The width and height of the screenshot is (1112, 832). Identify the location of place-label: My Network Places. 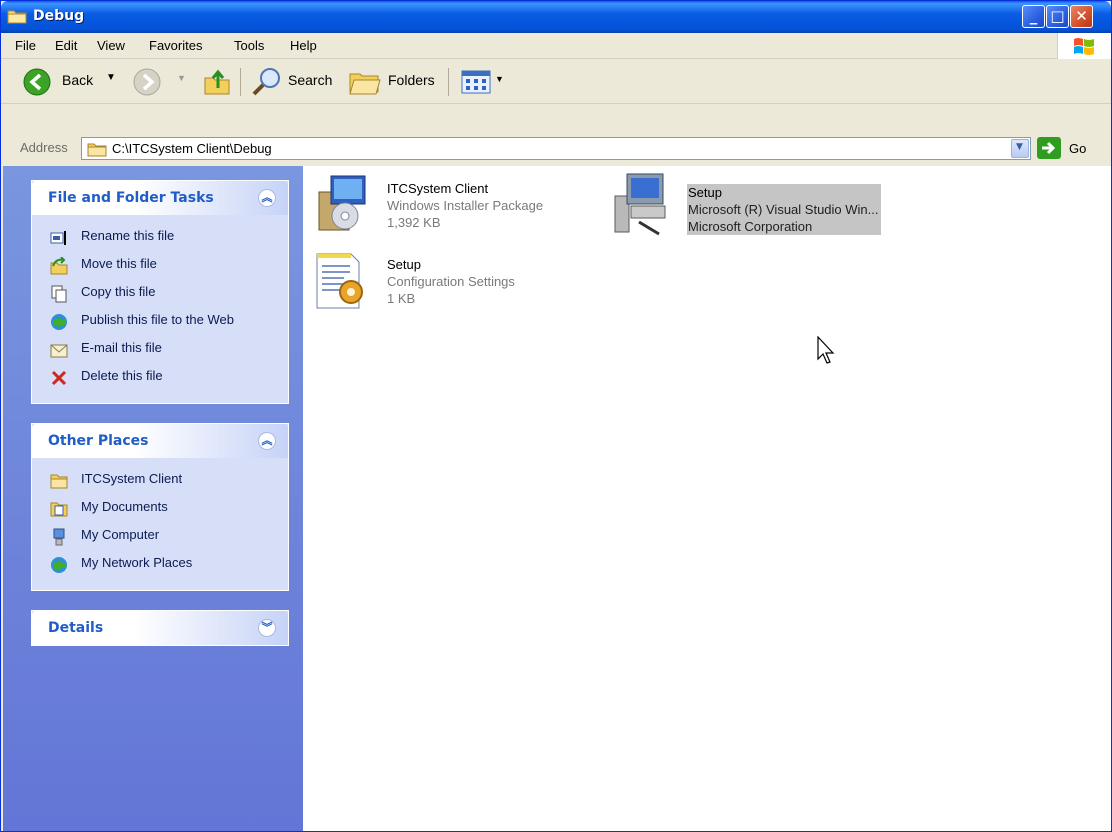
(137, 562).